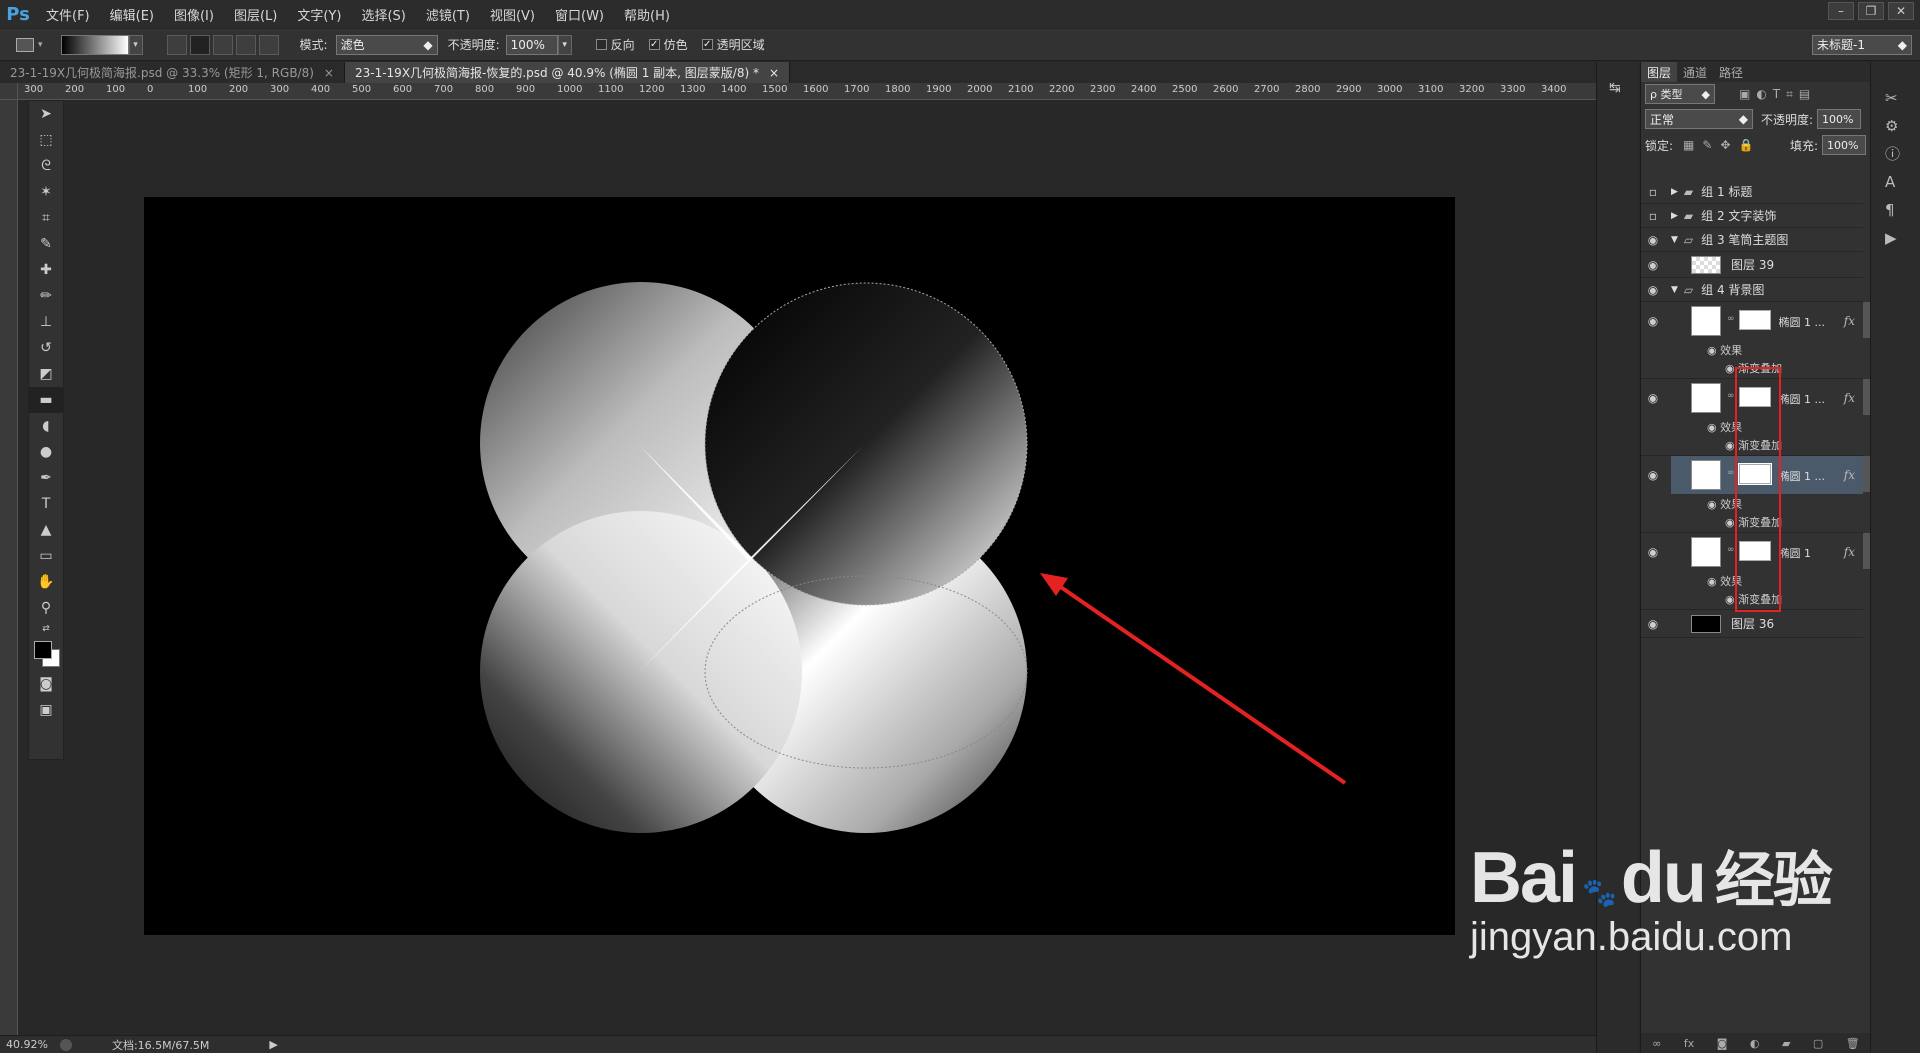  I want to click on menu-image: 图像(I), so click(194, 14).